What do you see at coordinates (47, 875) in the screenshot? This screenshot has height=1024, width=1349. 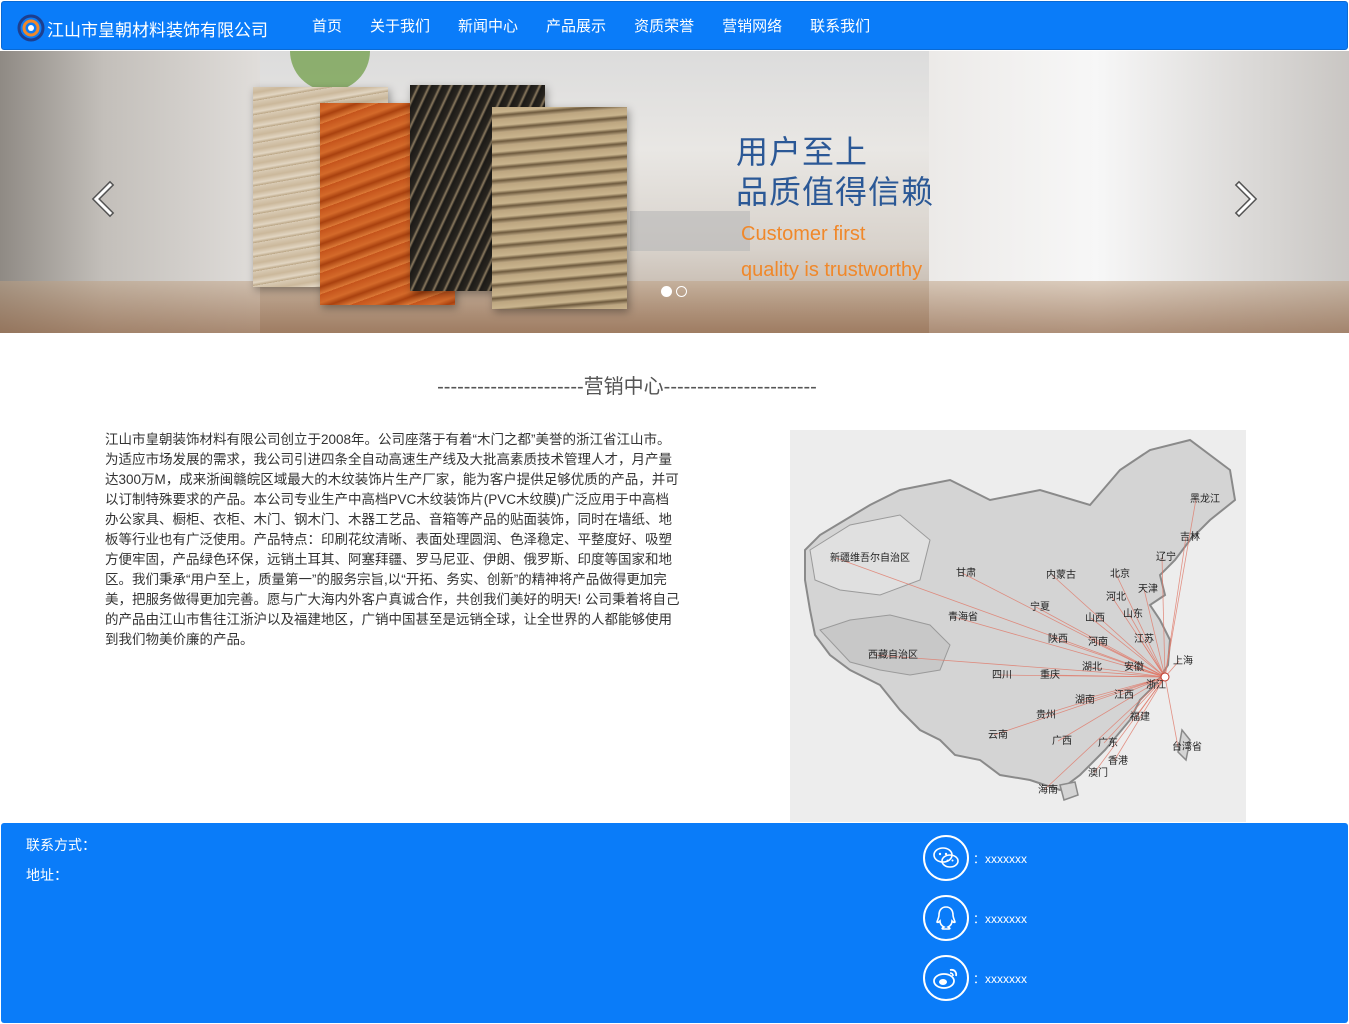 I see `address-label: 地址：` at bounding box center [47, 875].